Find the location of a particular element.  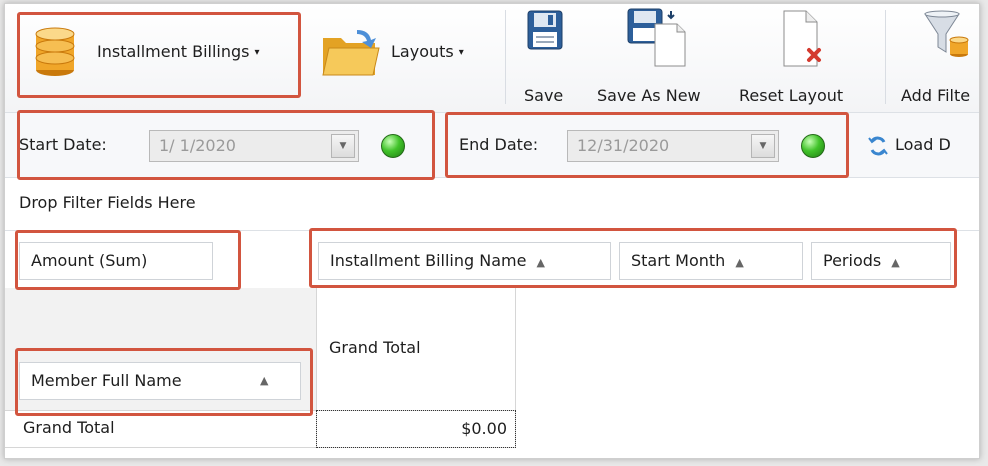

start-date-dropdown-button: ▼ is located at coordinates (343, 146).